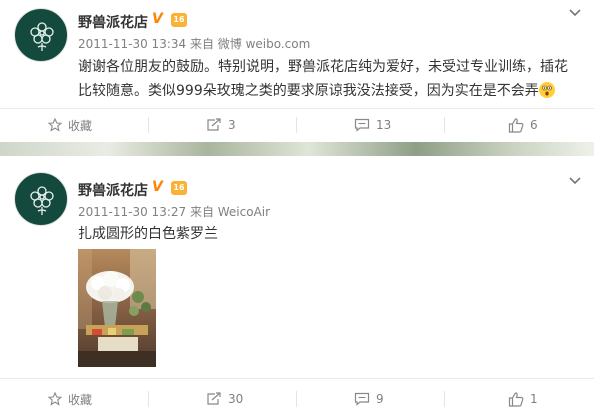 The height and width of the screenshot is (416, 594). Describe the element at coordinates (232, 125) in the screenshot. I see `repost-count: 3` at that location.